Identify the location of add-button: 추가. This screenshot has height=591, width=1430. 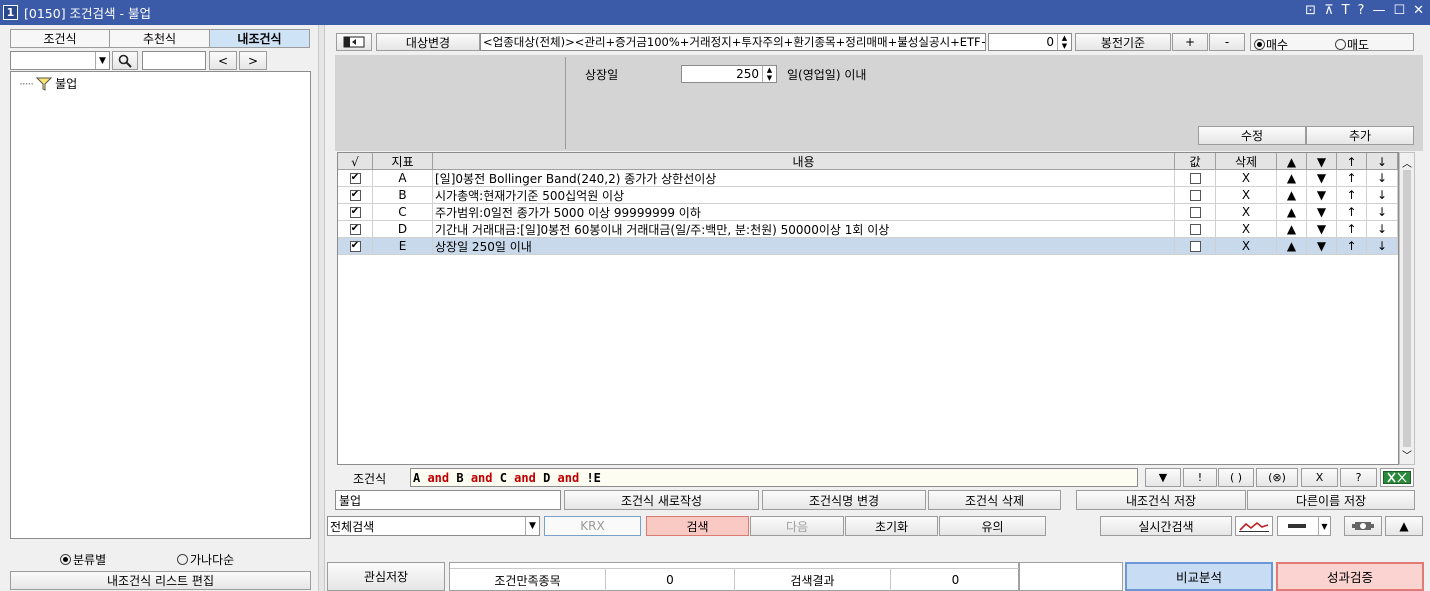
(1360, 135).